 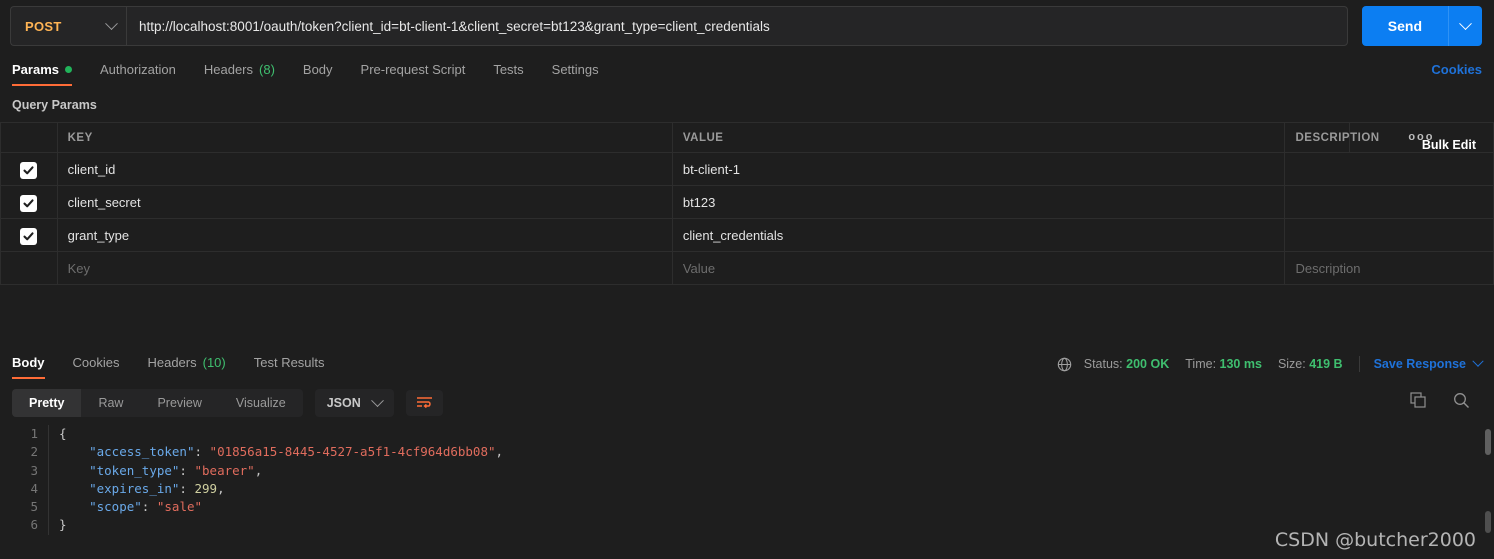 I want to click on divider, so click(x=1359, y=364).